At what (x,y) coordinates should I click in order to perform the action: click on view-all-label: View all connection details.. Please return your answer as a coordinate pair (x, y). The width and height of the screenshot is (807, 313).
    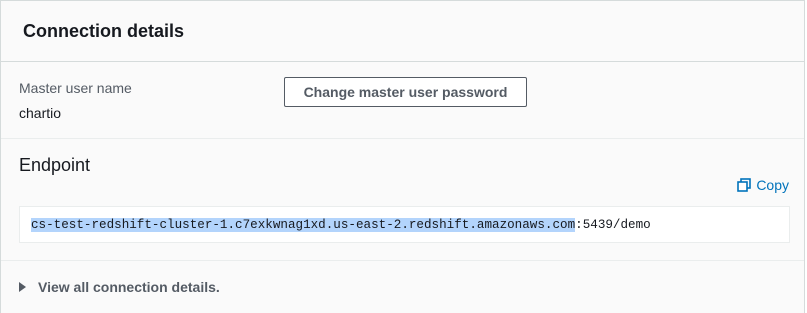
    Looking at the image, I should click on (129, 287).